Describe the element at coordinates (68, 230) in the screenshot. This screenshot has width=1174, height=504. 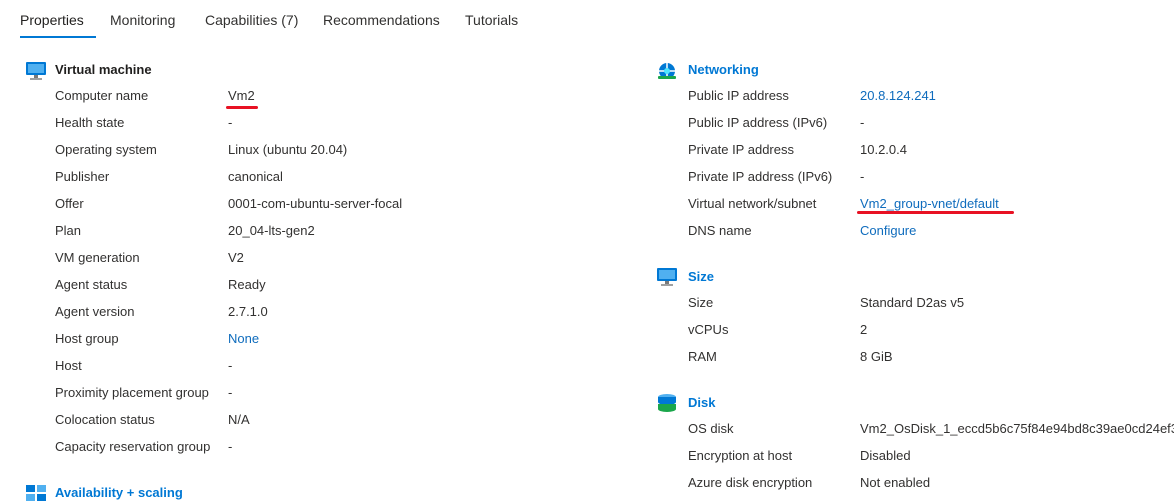
I see `vm-label-plan: Plan` at that location.